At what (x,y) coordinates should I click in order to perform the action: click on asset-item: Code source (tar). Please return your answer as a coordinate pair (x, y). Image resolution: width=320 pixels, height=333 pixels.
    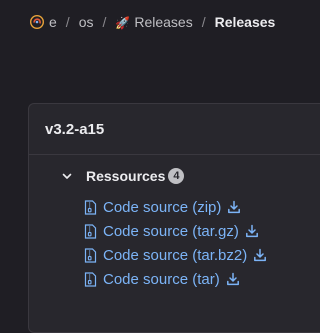
    Looking at the image, I should click on (175, 279).